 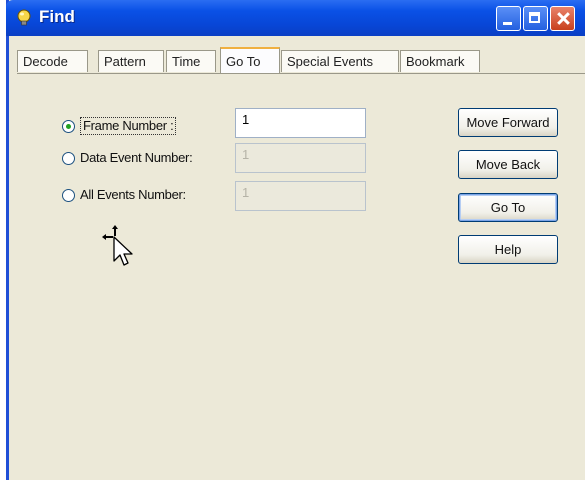 What do you see at coordinates (57, 16) in the screenshot?
I see `window-title: Find` at bounding box center [57, 16].